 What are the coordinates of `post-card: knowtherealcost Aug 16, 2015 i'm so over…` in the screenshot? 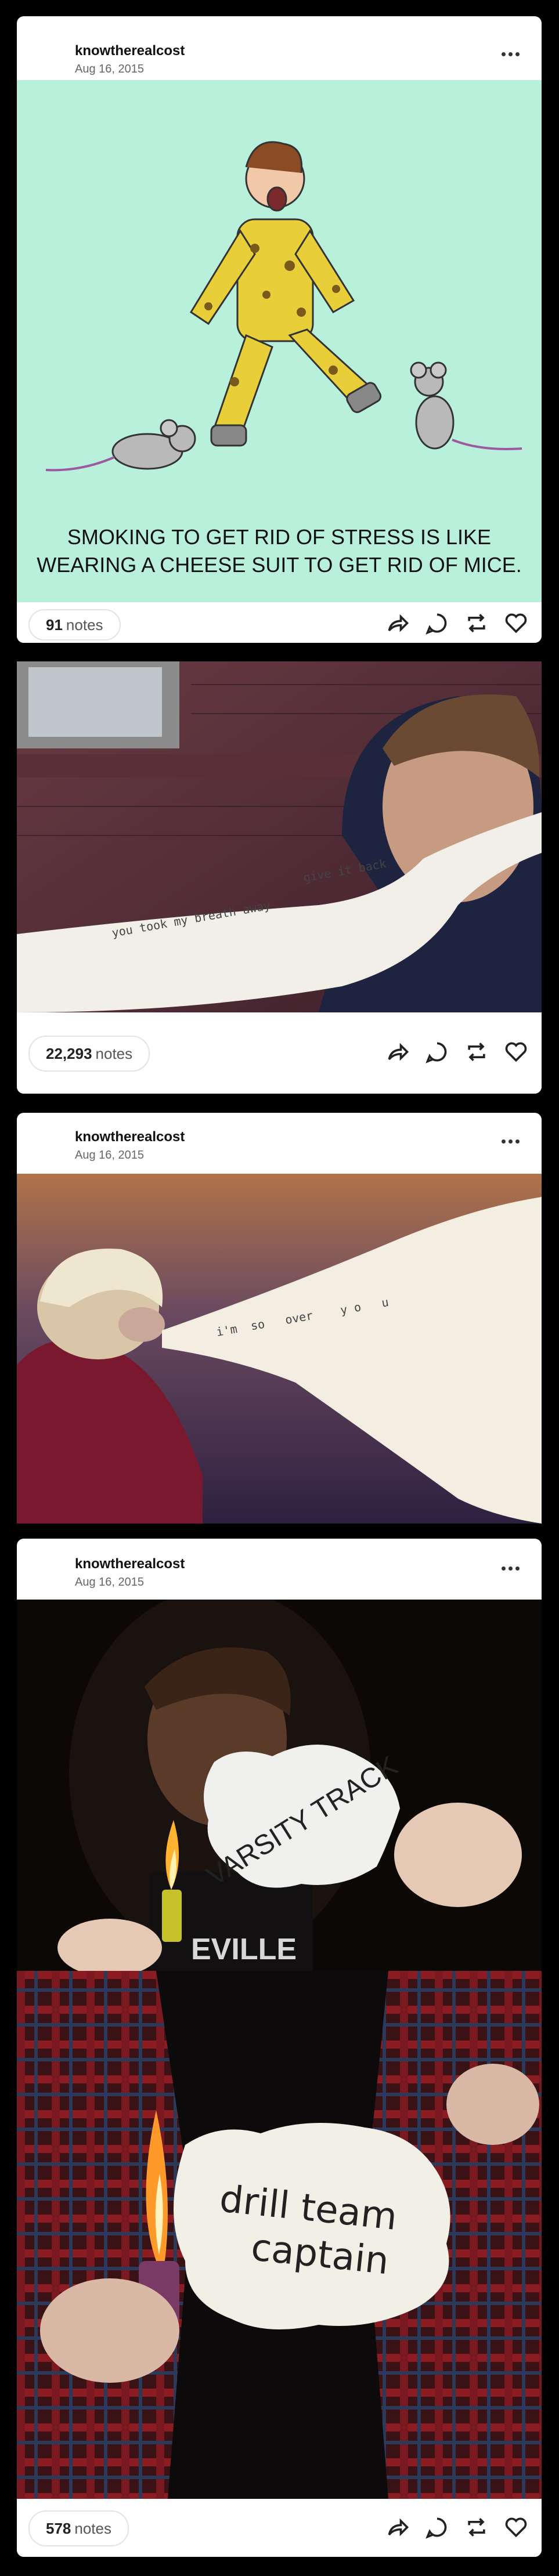 It's located at (279, 1318).